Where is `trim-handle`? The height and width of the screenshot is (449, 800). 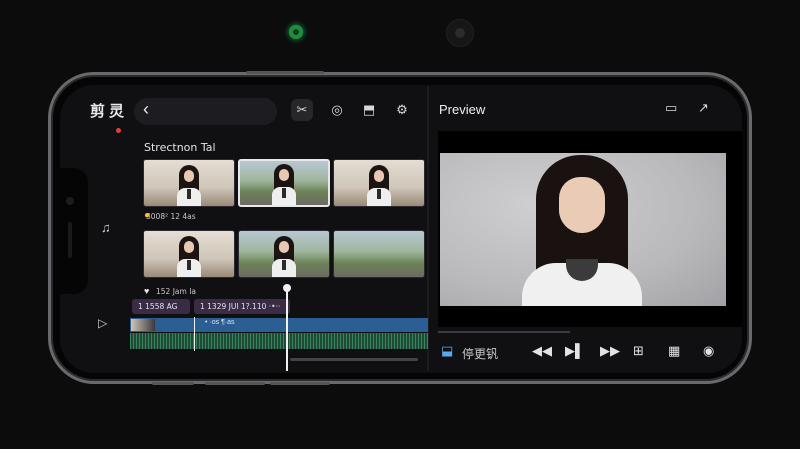
trim-handle is located at coordinates (194, 334).